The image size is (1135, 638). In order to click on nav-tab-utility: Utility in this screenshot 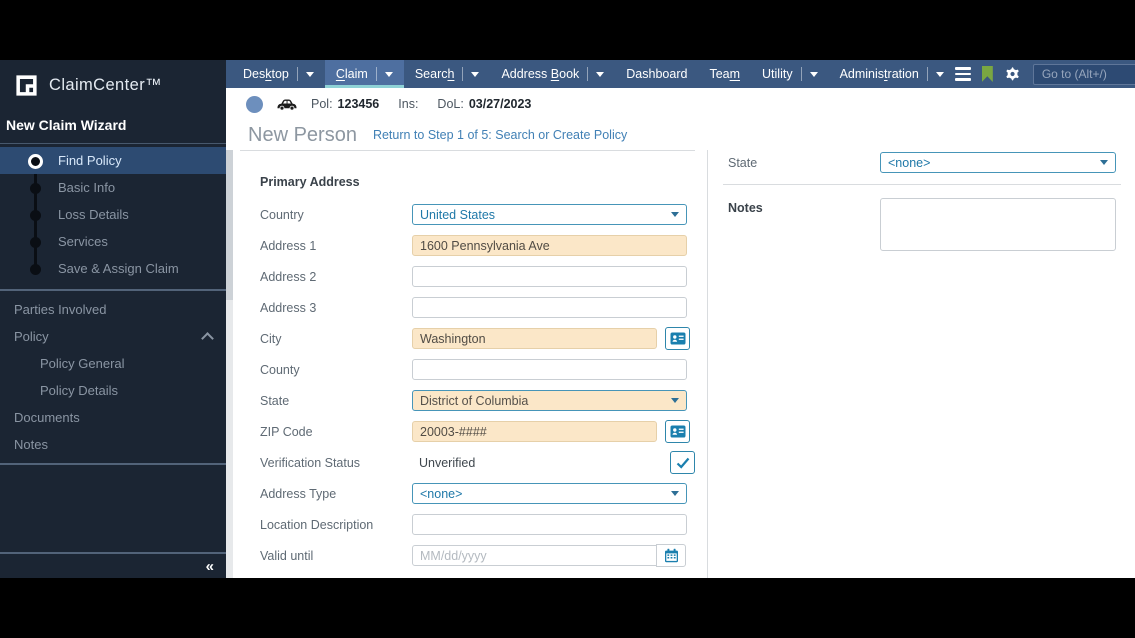, I will do `click(790, 74)`.